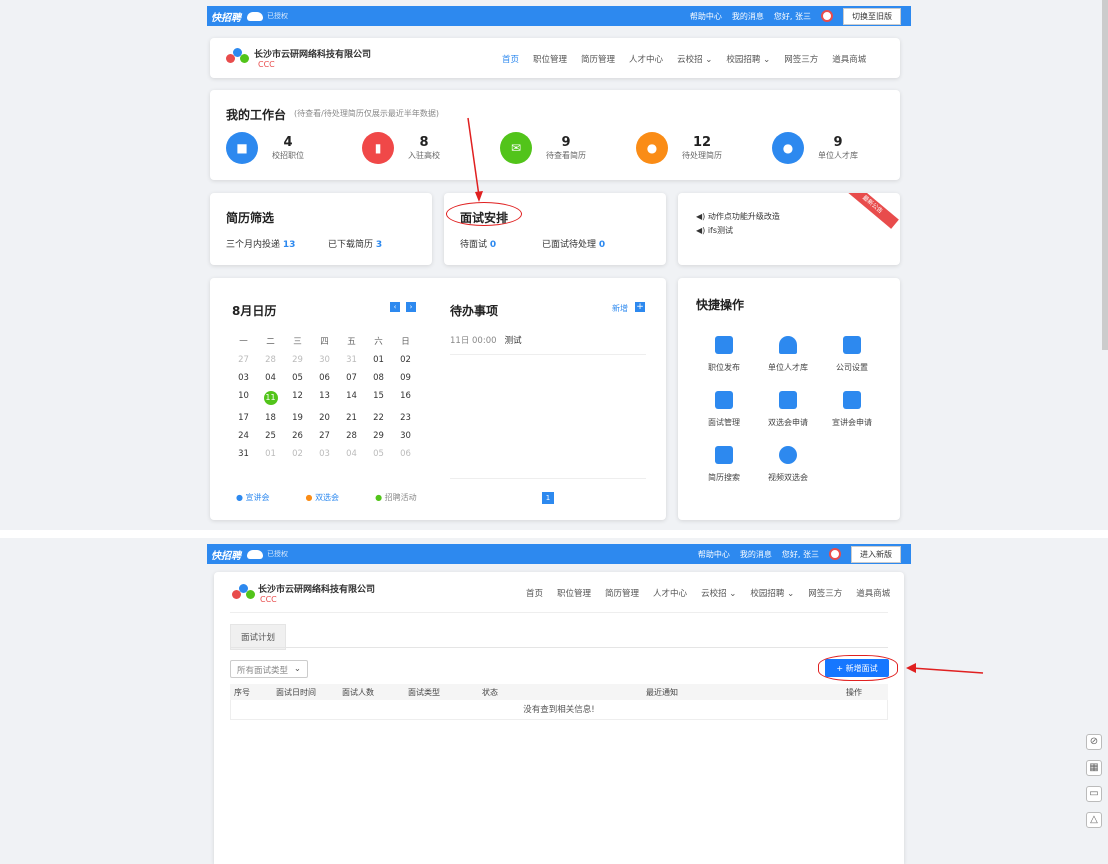  I want to click on screenshot-gap, so click(554, 534).